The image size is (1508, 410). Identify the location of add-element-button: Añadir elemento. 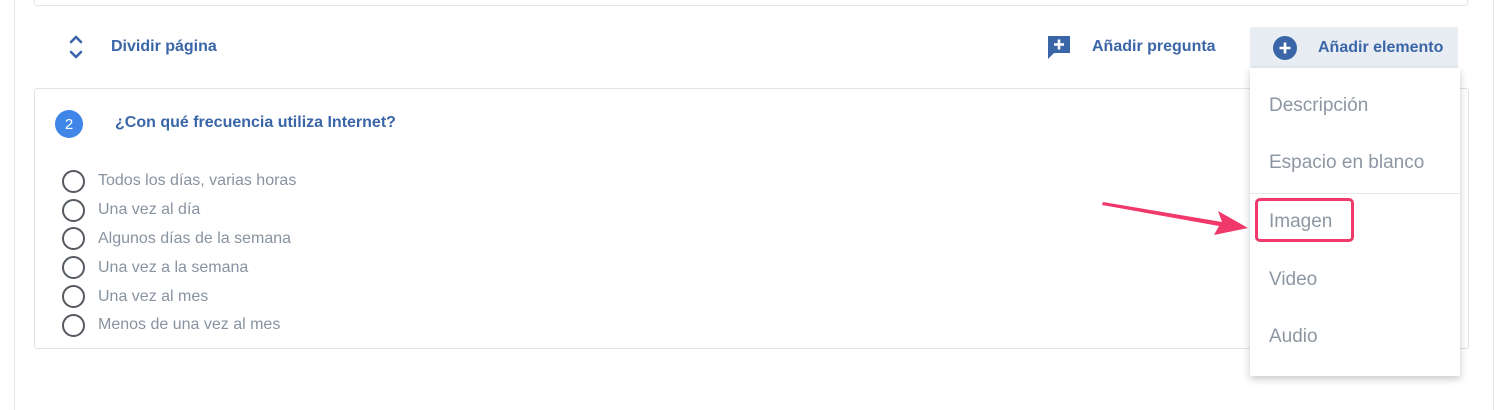
(1354, 47).